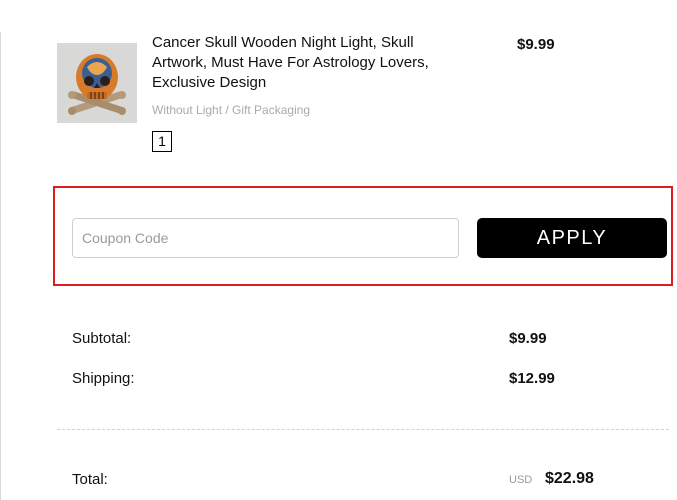 The image size is (677, 500). What do you see at coordinates (532, 378) in the screenshot?
I see `shipping-value: $12.99` at bounding box center [532, 378].